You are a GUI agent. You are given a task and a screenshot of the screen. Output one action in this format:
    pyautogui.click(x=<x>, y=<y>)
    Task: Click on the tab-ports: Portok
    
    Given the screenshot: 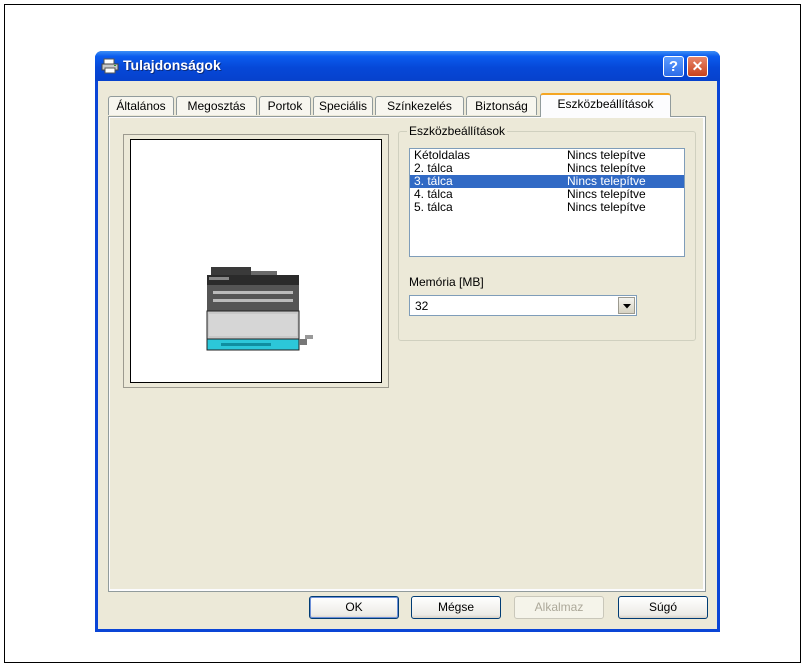 What is the action you would take?
    pyautogui.click(x=285, y=105)
    